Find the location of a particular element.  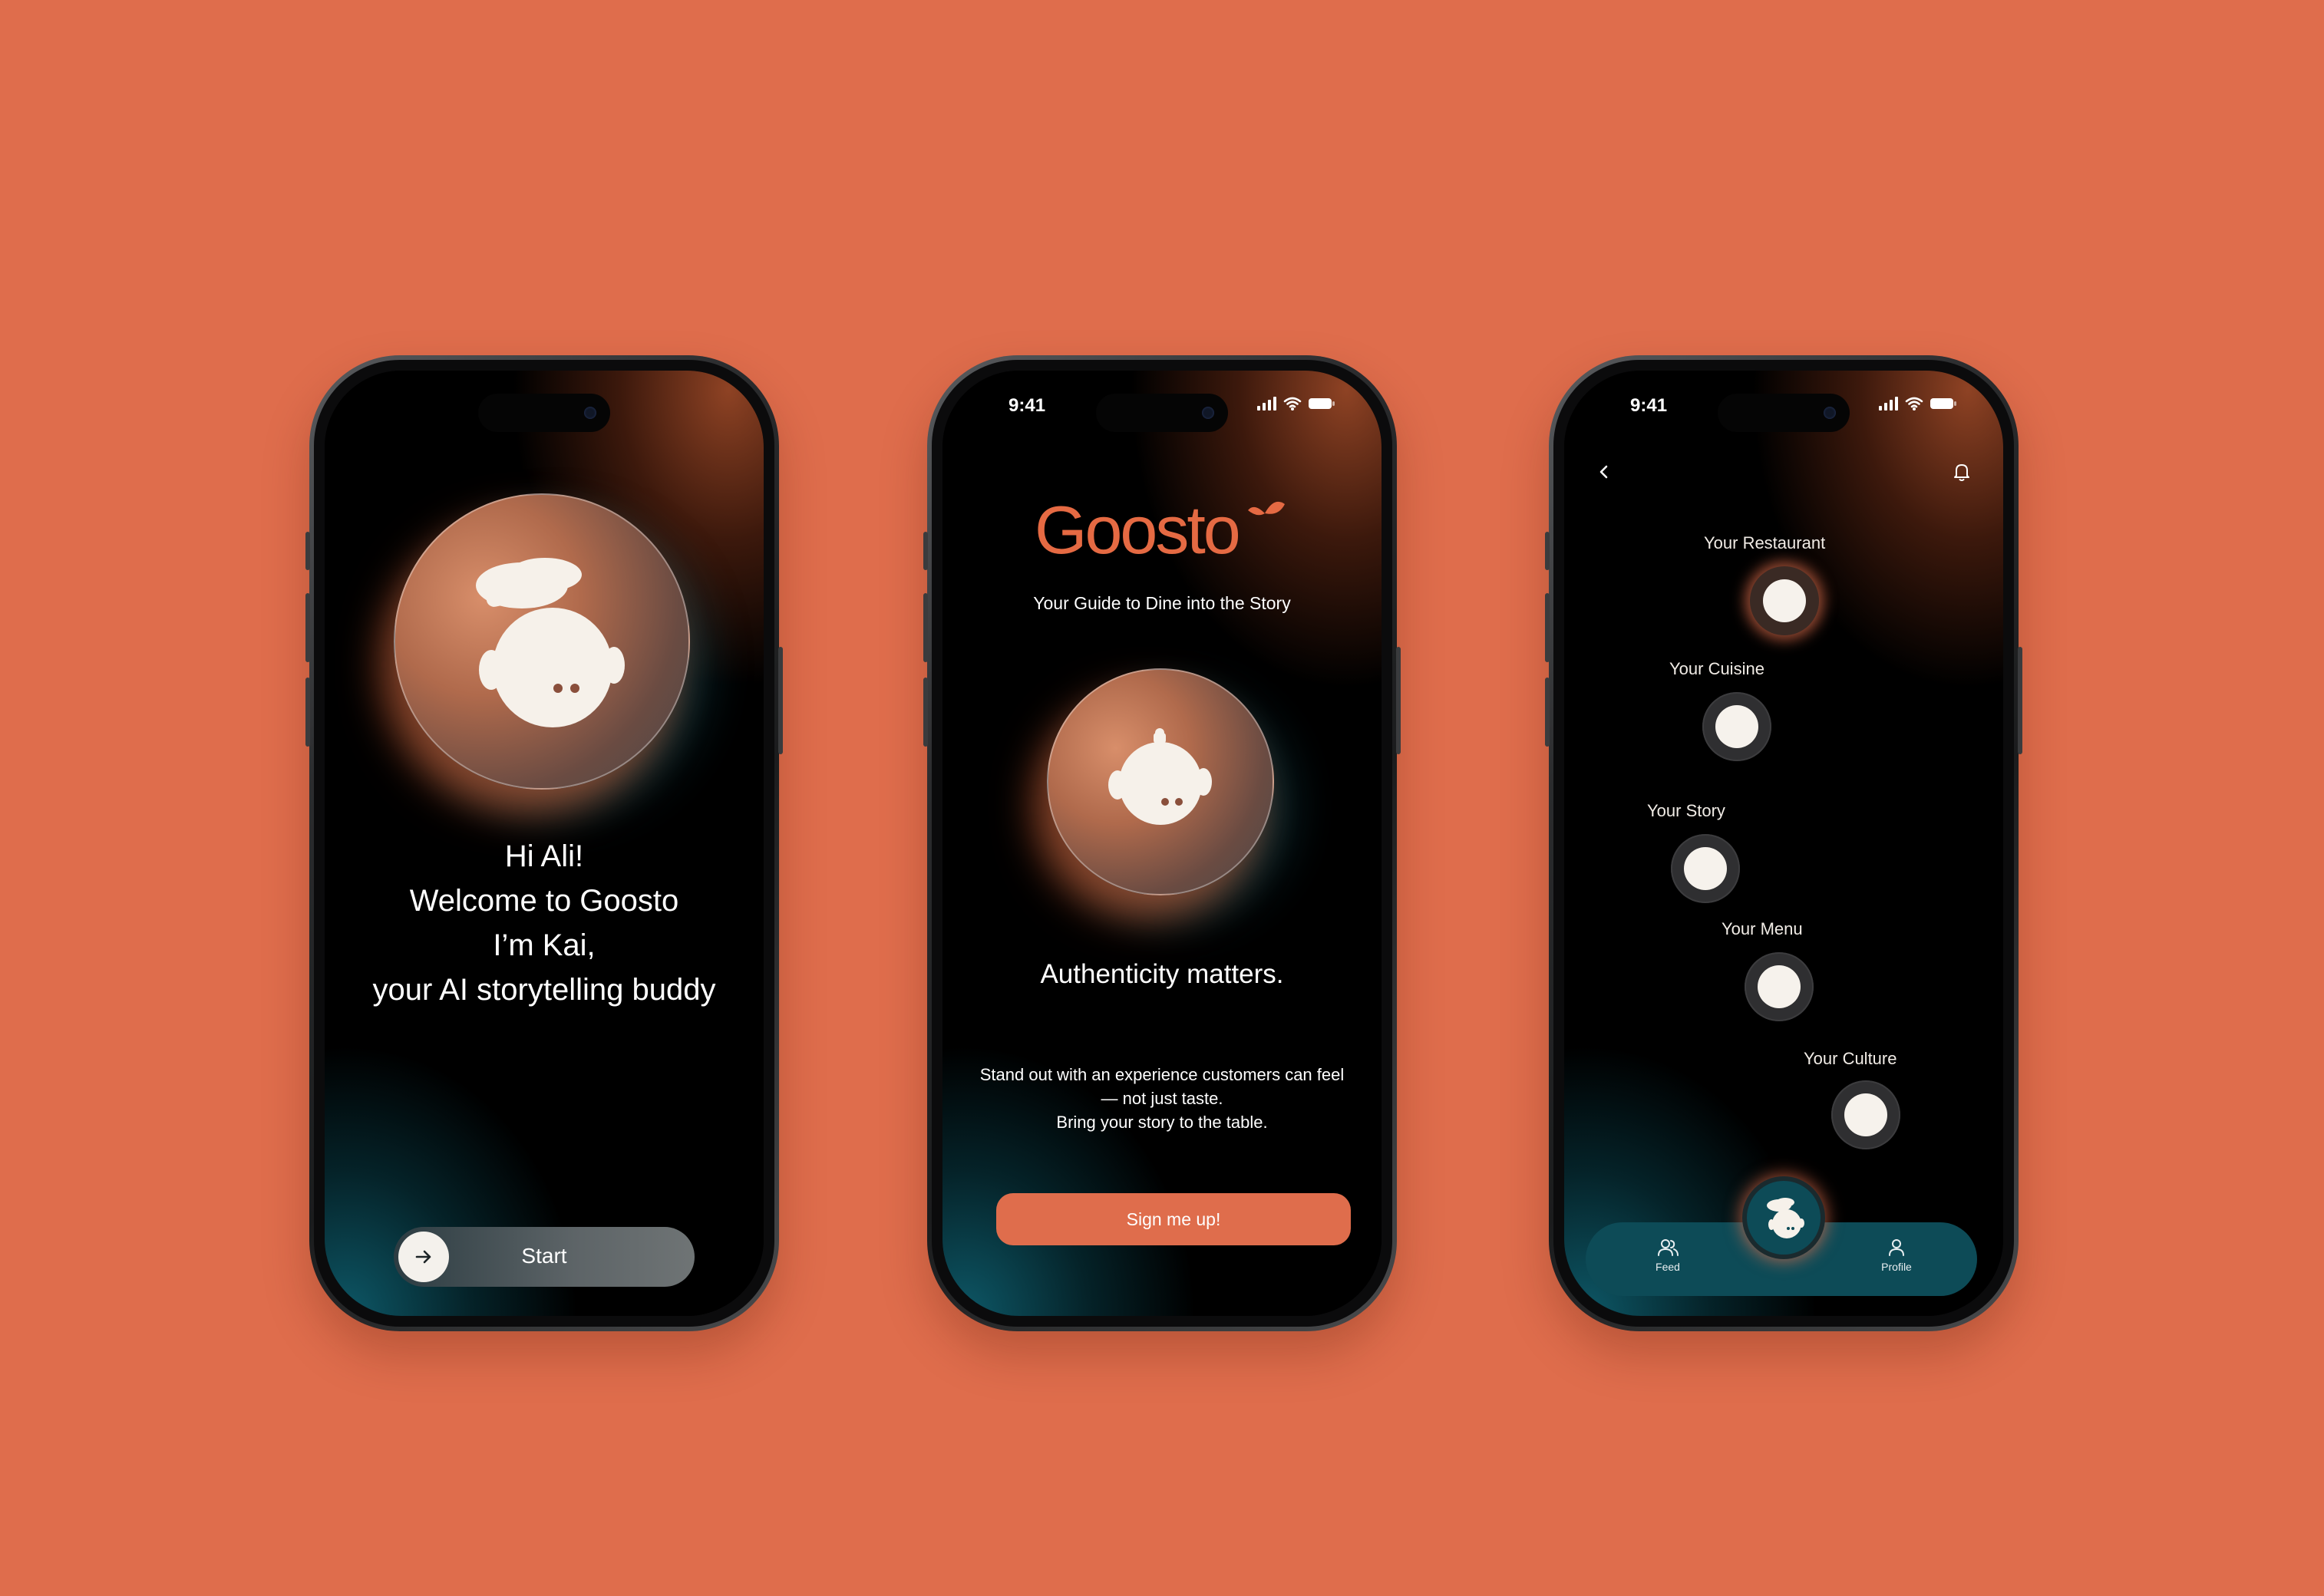

node-label-menu: Your Menu is located at coordinates (1762, 929).